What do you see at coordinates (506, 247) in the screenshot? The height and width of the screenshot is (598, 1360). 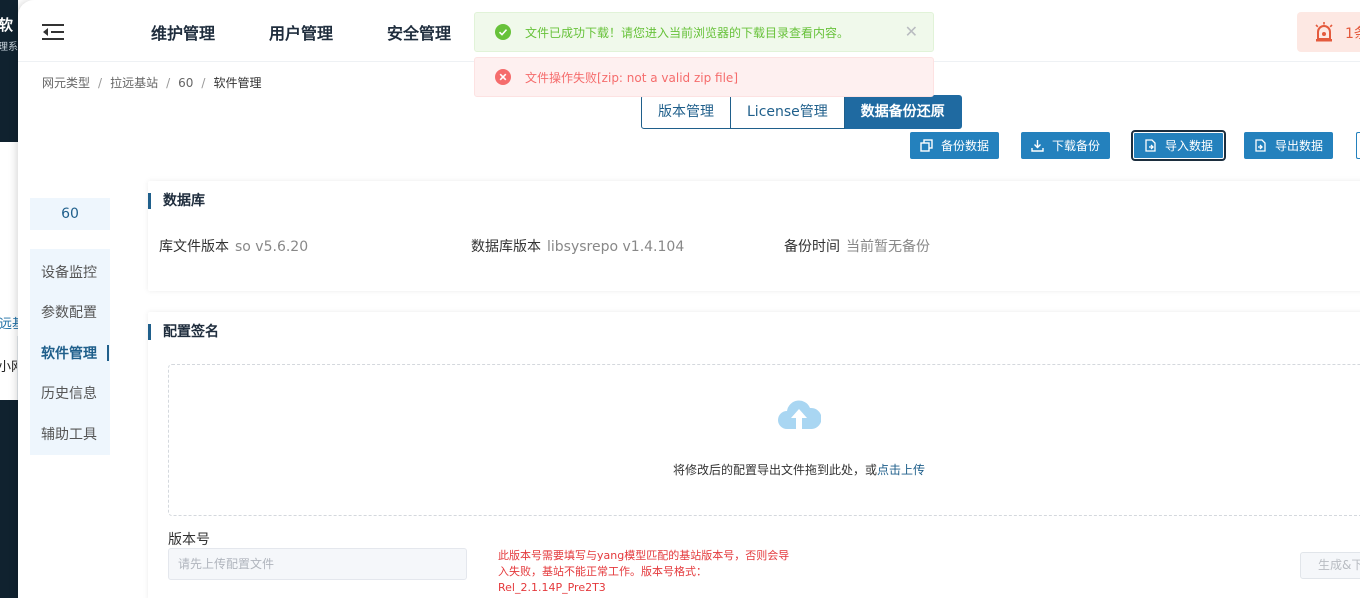 I see `db-version-label: 数据库版本` at bounding box center [506, 247].